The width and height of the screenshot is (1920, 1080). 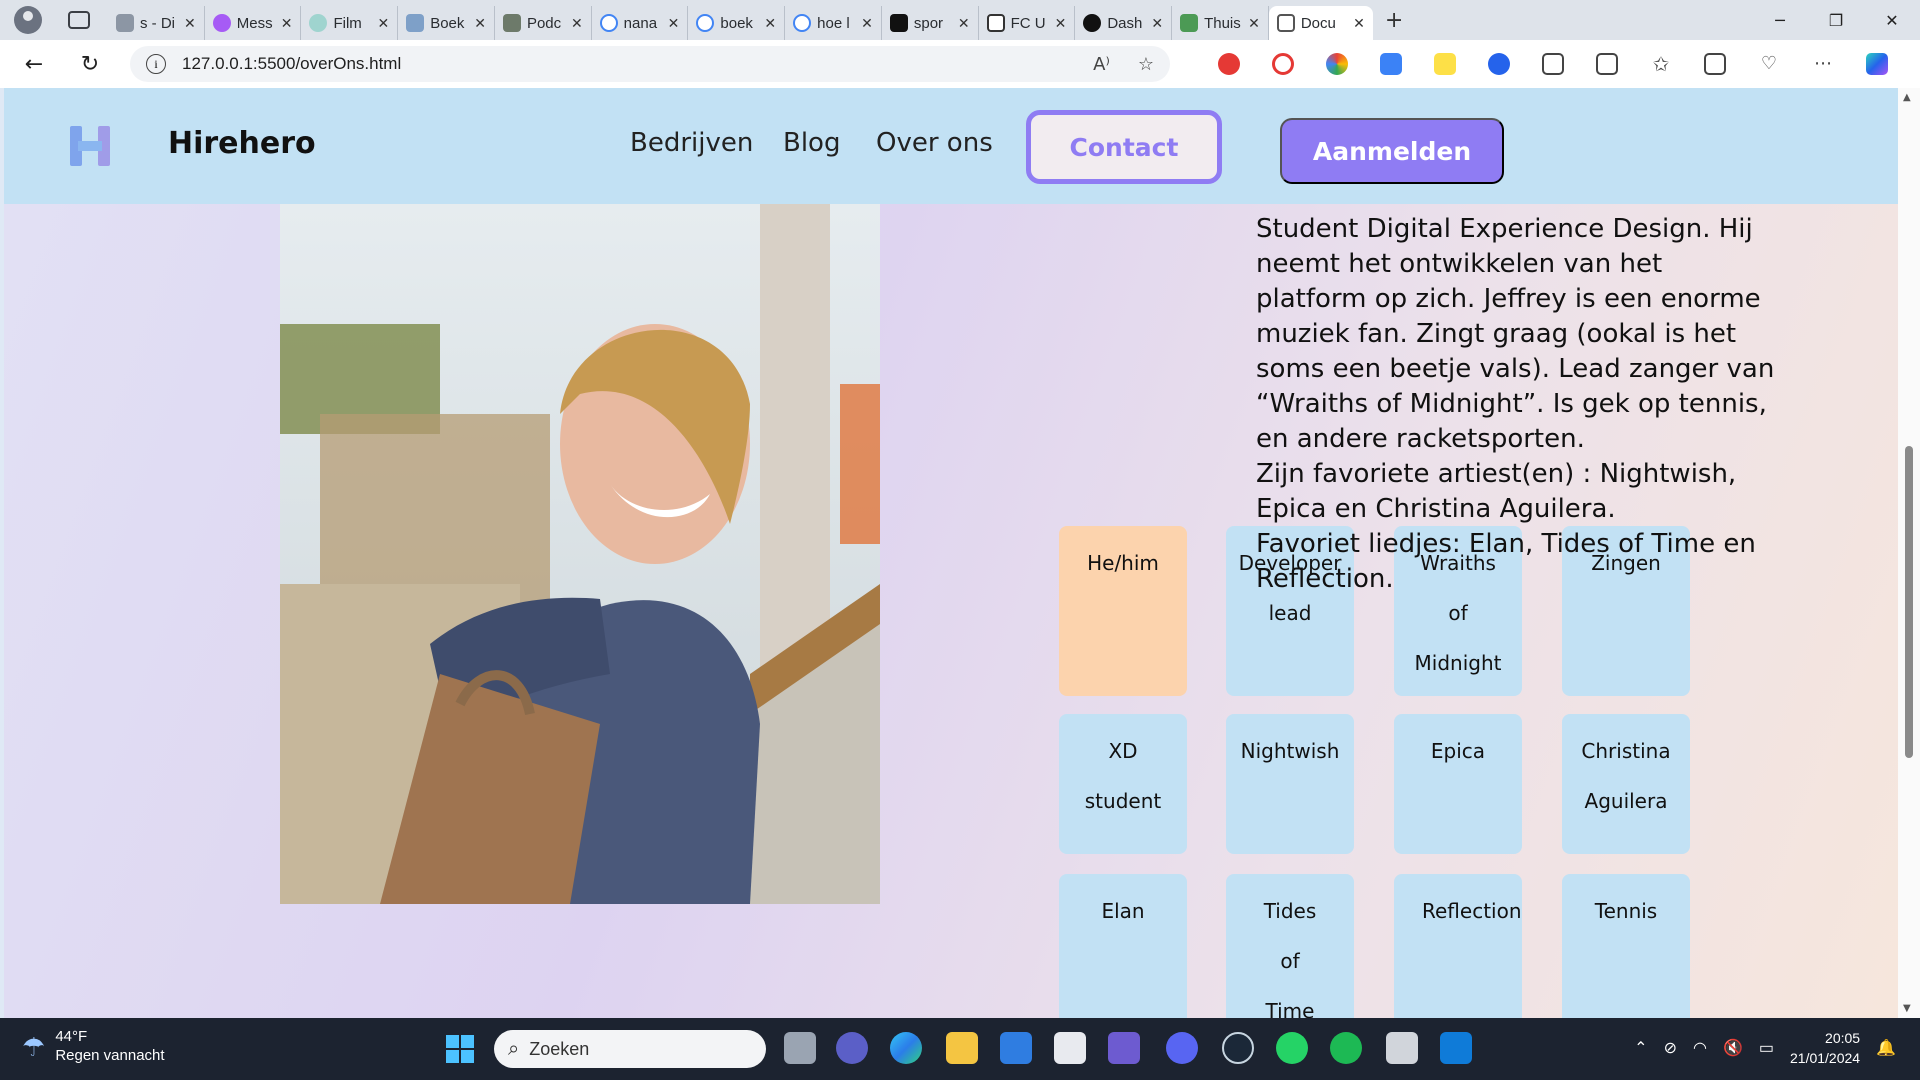 I want to click on weather-widget: ☂ 44°F Regen vannacht, so click(x=93, y=1047).